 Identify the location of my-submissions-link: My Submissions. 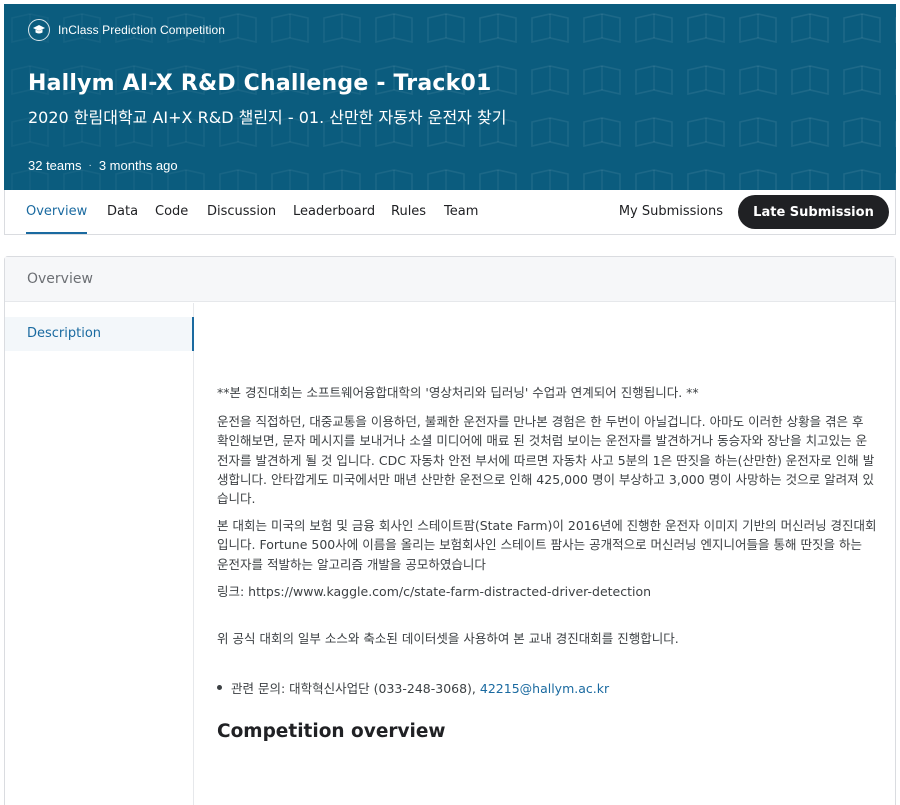
(671, 212).